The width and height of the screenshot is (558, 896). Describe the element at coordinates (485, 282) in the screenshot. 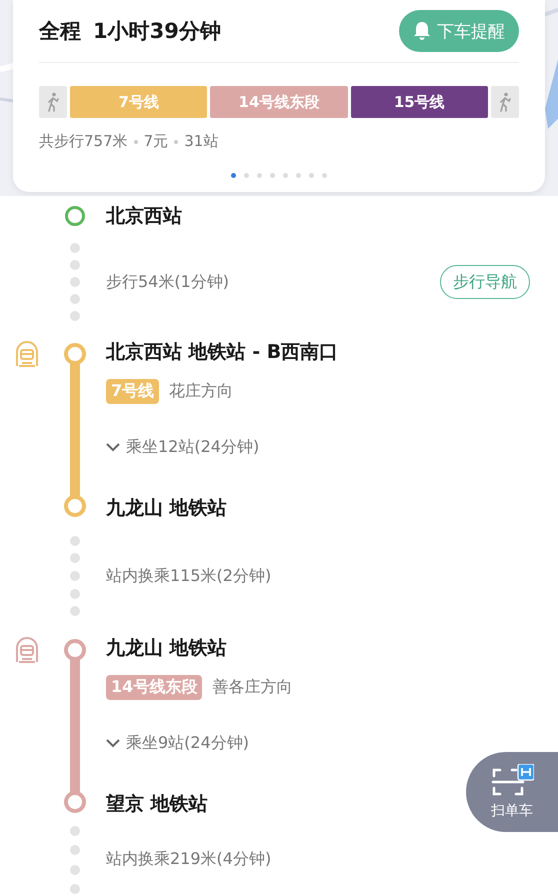

I see `walk-navigation-button: 步行导航` at that location.